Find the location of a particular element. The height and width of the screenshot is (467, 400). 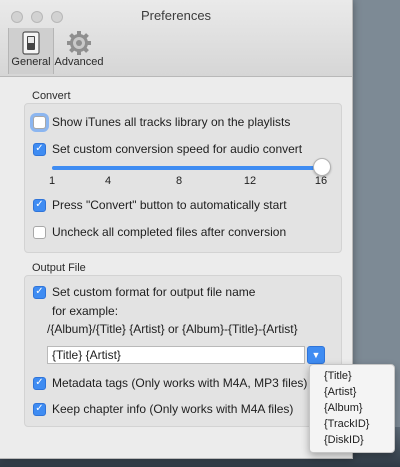

custom-format-label: Set custom format for output file name is located at coordinates (154, 292).